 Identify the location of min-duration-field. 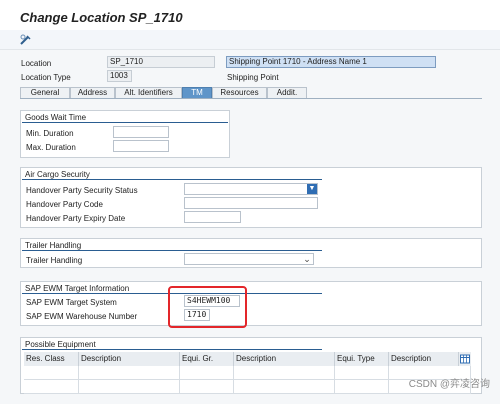
(141, 132).